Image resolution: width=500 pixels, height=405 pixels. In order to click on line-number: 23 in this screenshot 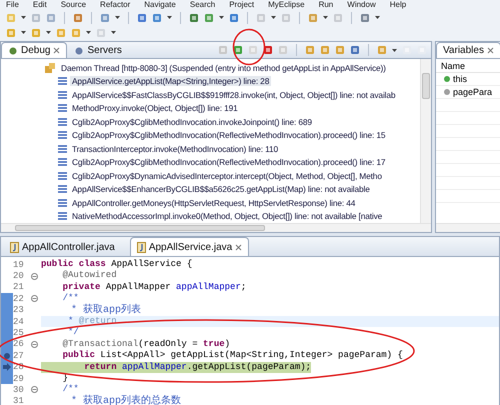, I will do `click(19, 310)`.